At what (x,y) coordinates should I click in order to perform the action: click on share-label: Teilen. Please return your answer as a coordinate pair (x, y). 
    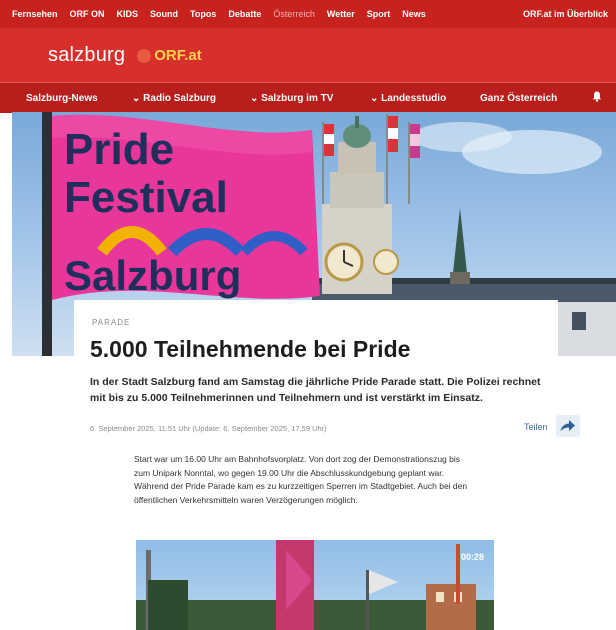
    Looking at the image, I should click on (536, 427).